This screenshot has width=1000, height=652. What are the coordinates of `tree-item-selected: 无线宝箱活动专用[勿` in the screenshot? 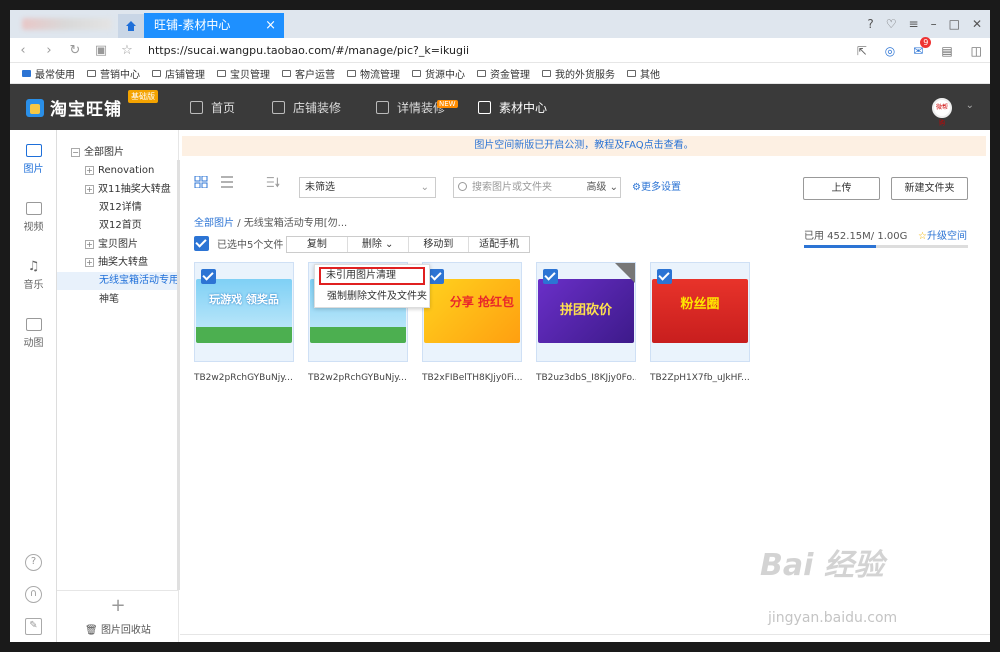 It's located at (117, 281).